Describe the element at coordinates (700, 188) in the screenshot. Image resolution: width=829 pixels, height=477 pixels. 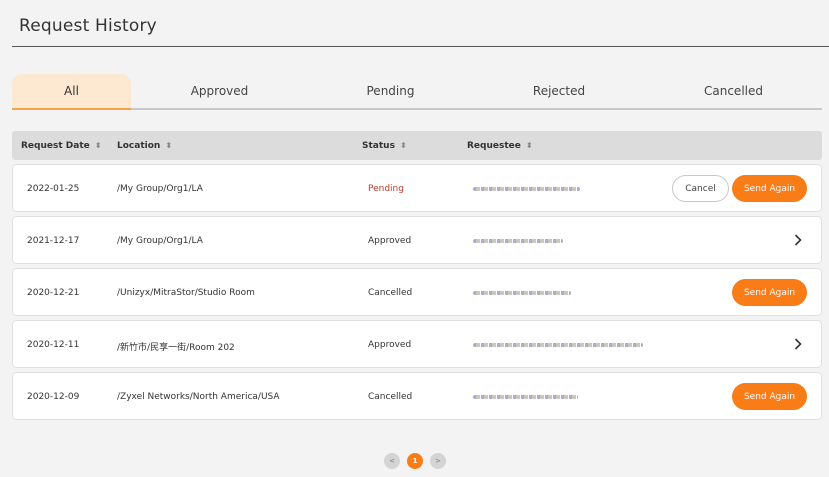
I see `cancel-button: Cancel` at that location.